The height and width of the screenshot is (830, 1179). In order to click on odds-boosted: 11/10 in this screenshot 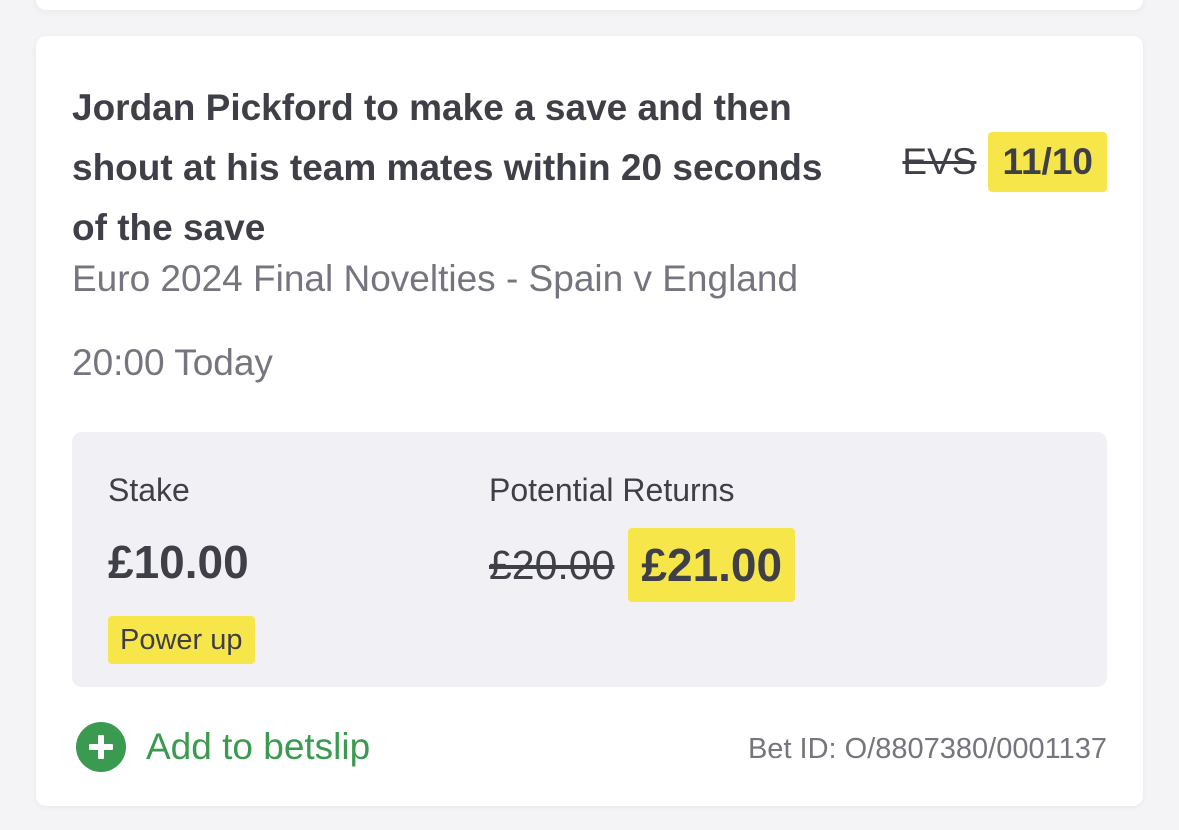, I will do `click(1047, 162)`.